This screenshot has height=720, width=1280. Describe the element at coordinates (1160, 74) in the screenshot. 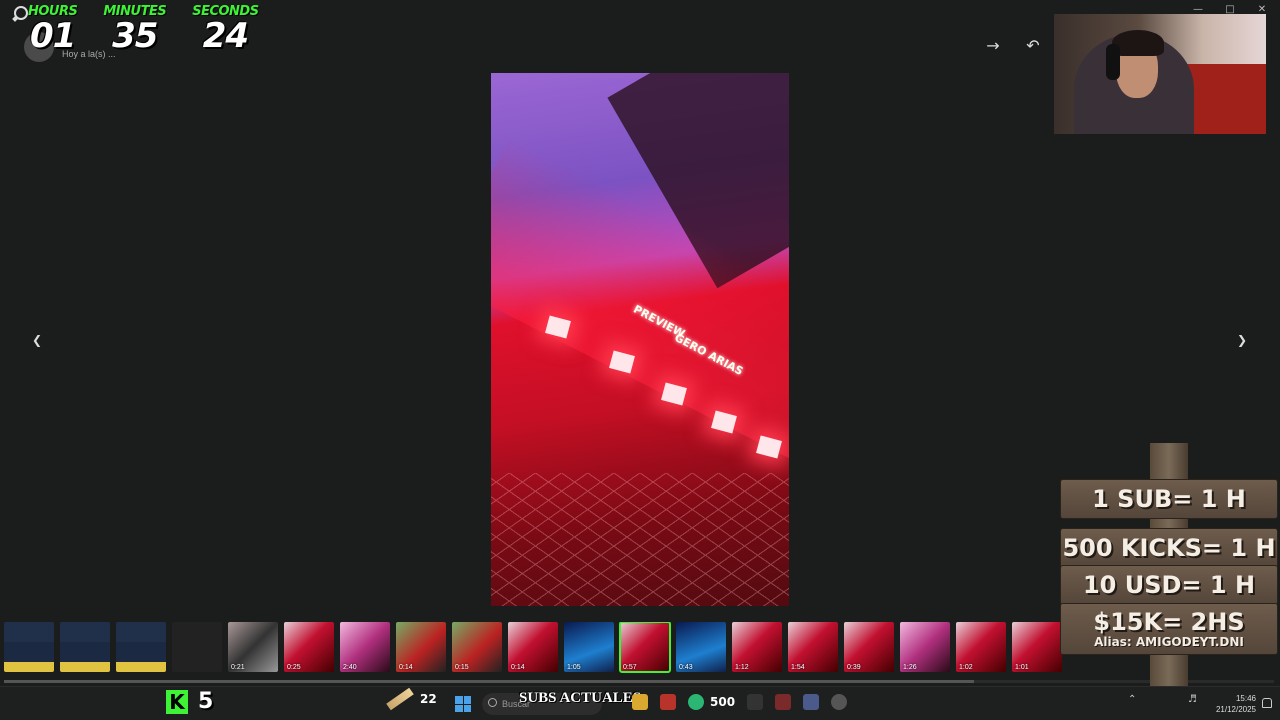

I see `webcam-feed` at that location.